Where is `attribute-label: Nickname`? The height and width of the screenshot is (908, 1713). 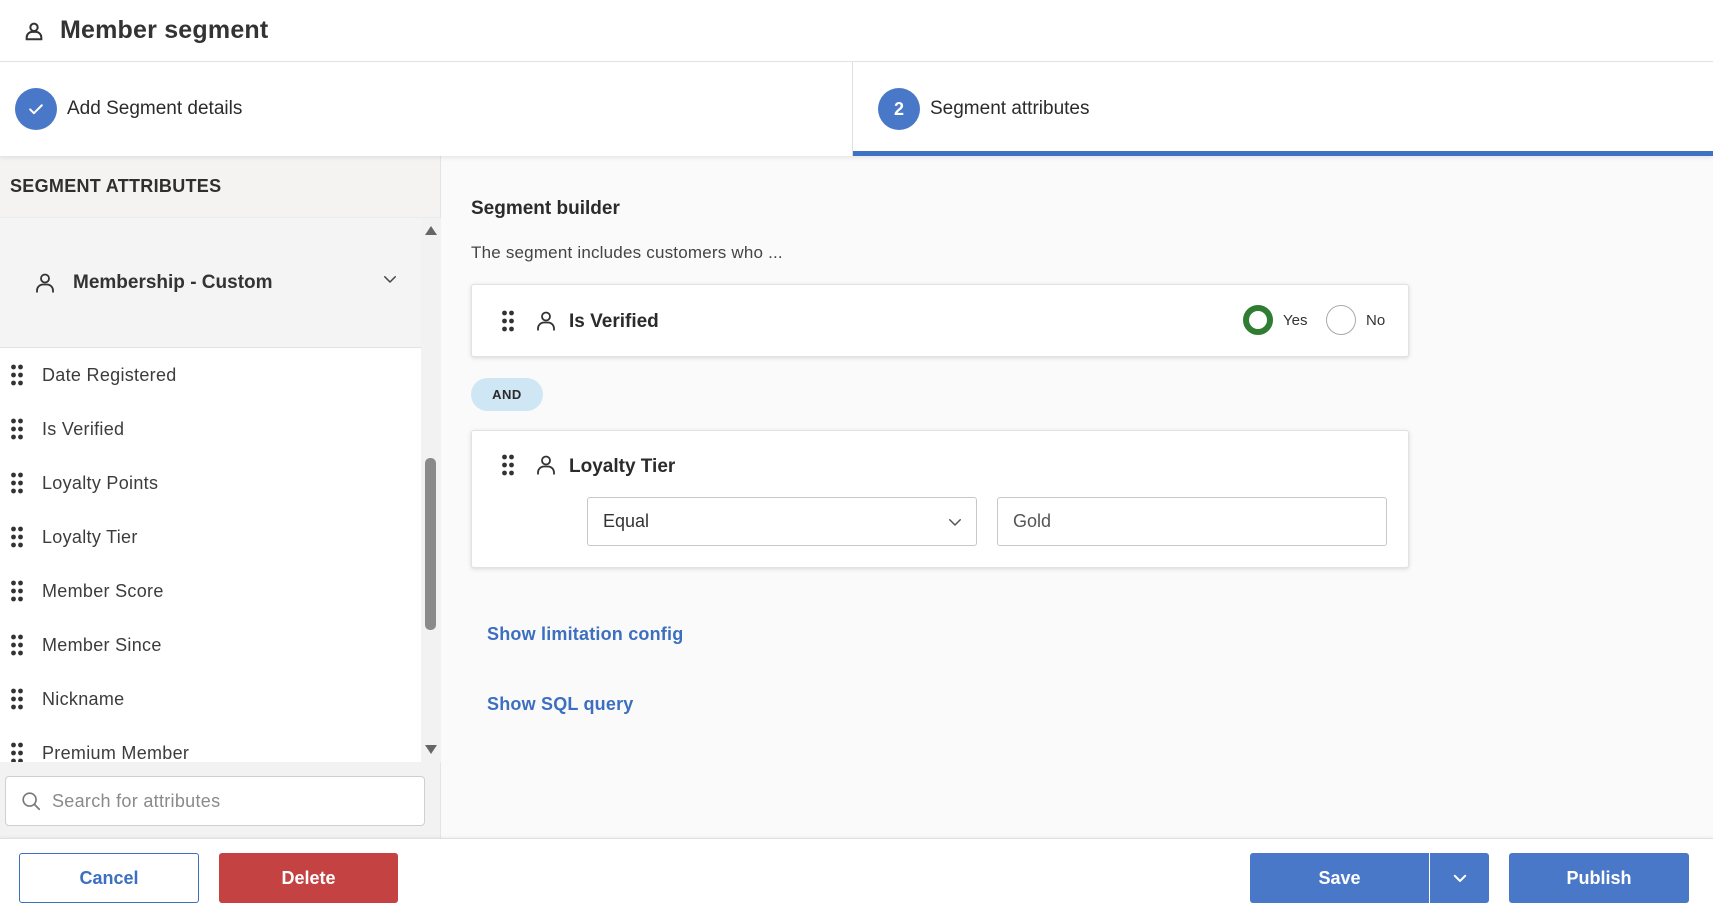
attribute-label: Nickname is located at coordinates (83, 698).